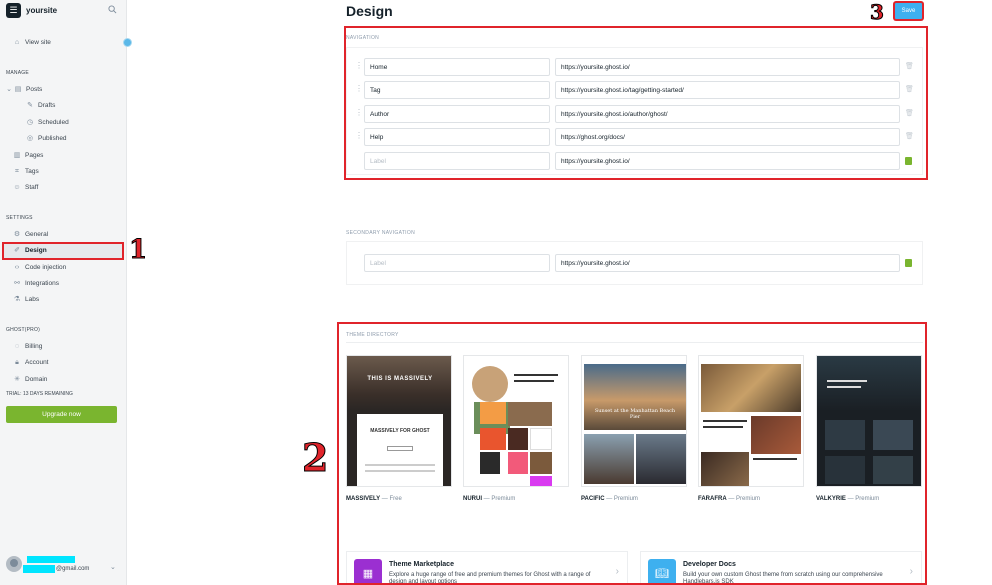 The image size is (992, 585). What do you see at coordinates (37, 234) in the screenshot?
I see `sidebar-item-label: General` at bounding box center [37, 234].